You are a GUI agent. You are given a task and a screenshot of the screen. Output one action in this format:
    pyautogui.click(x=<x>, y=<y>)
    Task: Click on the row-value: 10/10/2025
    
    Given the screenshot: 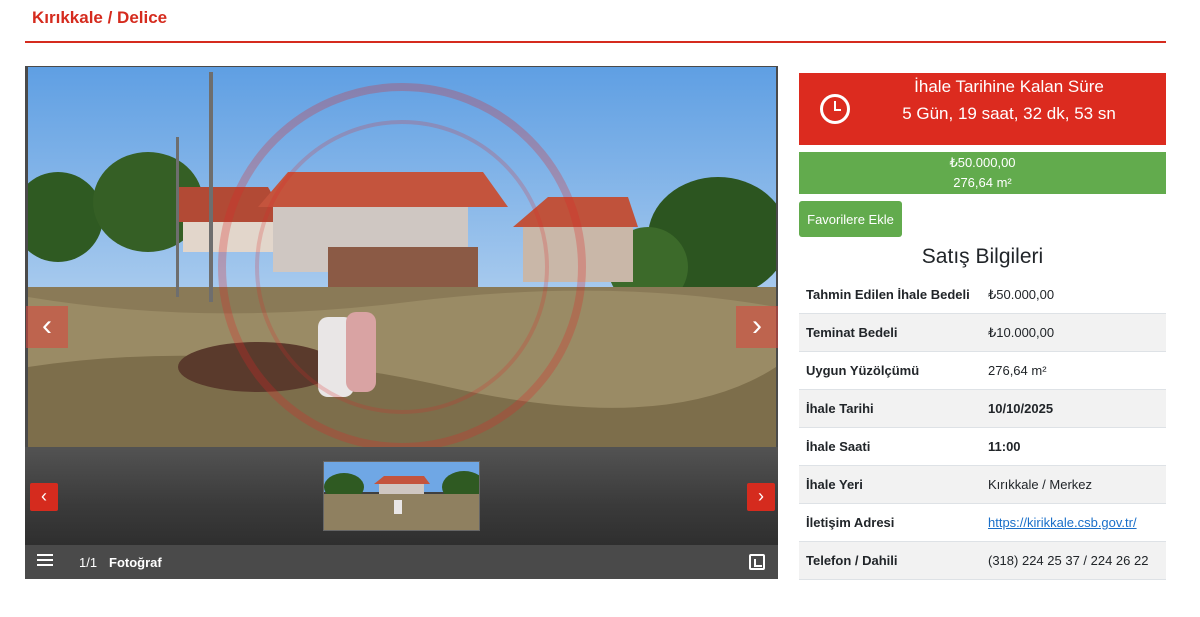 What is the action you would take?
    pyautogui.click(x=1073, y=408)
    